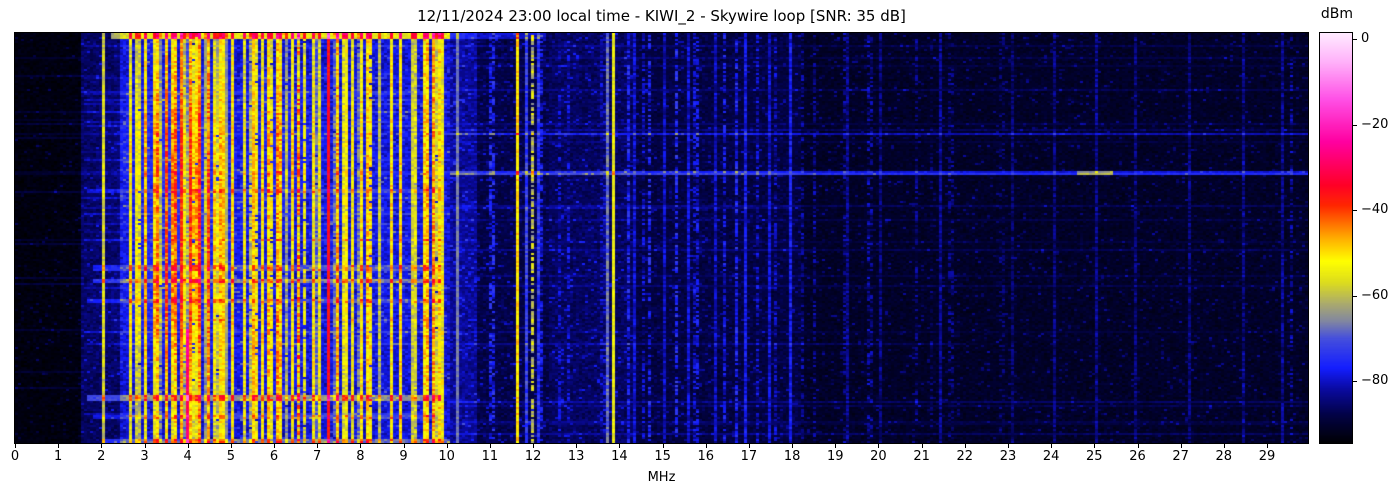  Describe the element at coordinates (144, 456) in the screenshot. I see `x-tick-label: 3` at that location.